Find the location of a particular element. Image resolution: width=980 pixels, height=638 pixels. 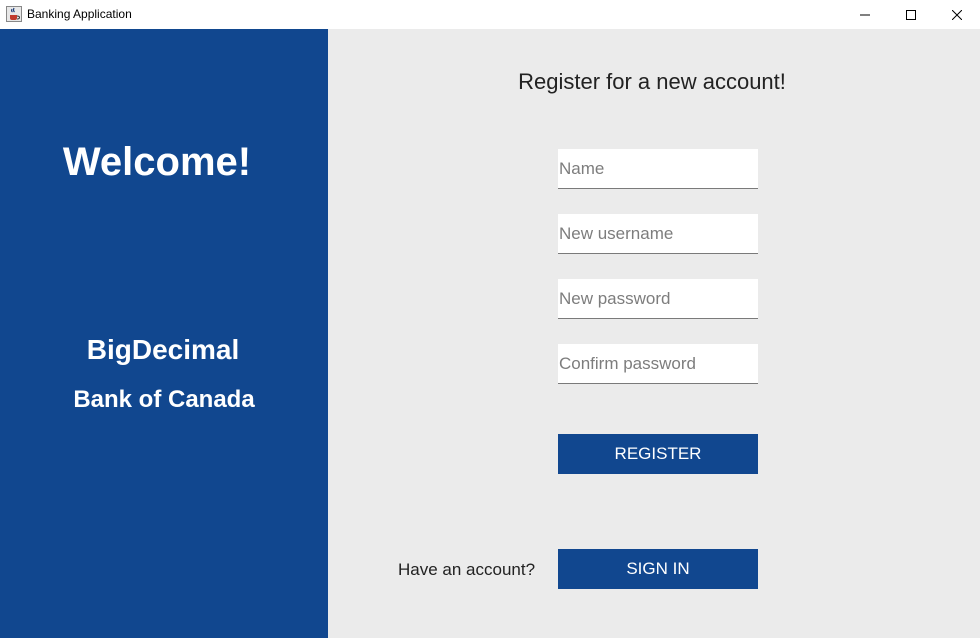

bank-name-line2: Bank of Canada is located at coordinates (164, 399).